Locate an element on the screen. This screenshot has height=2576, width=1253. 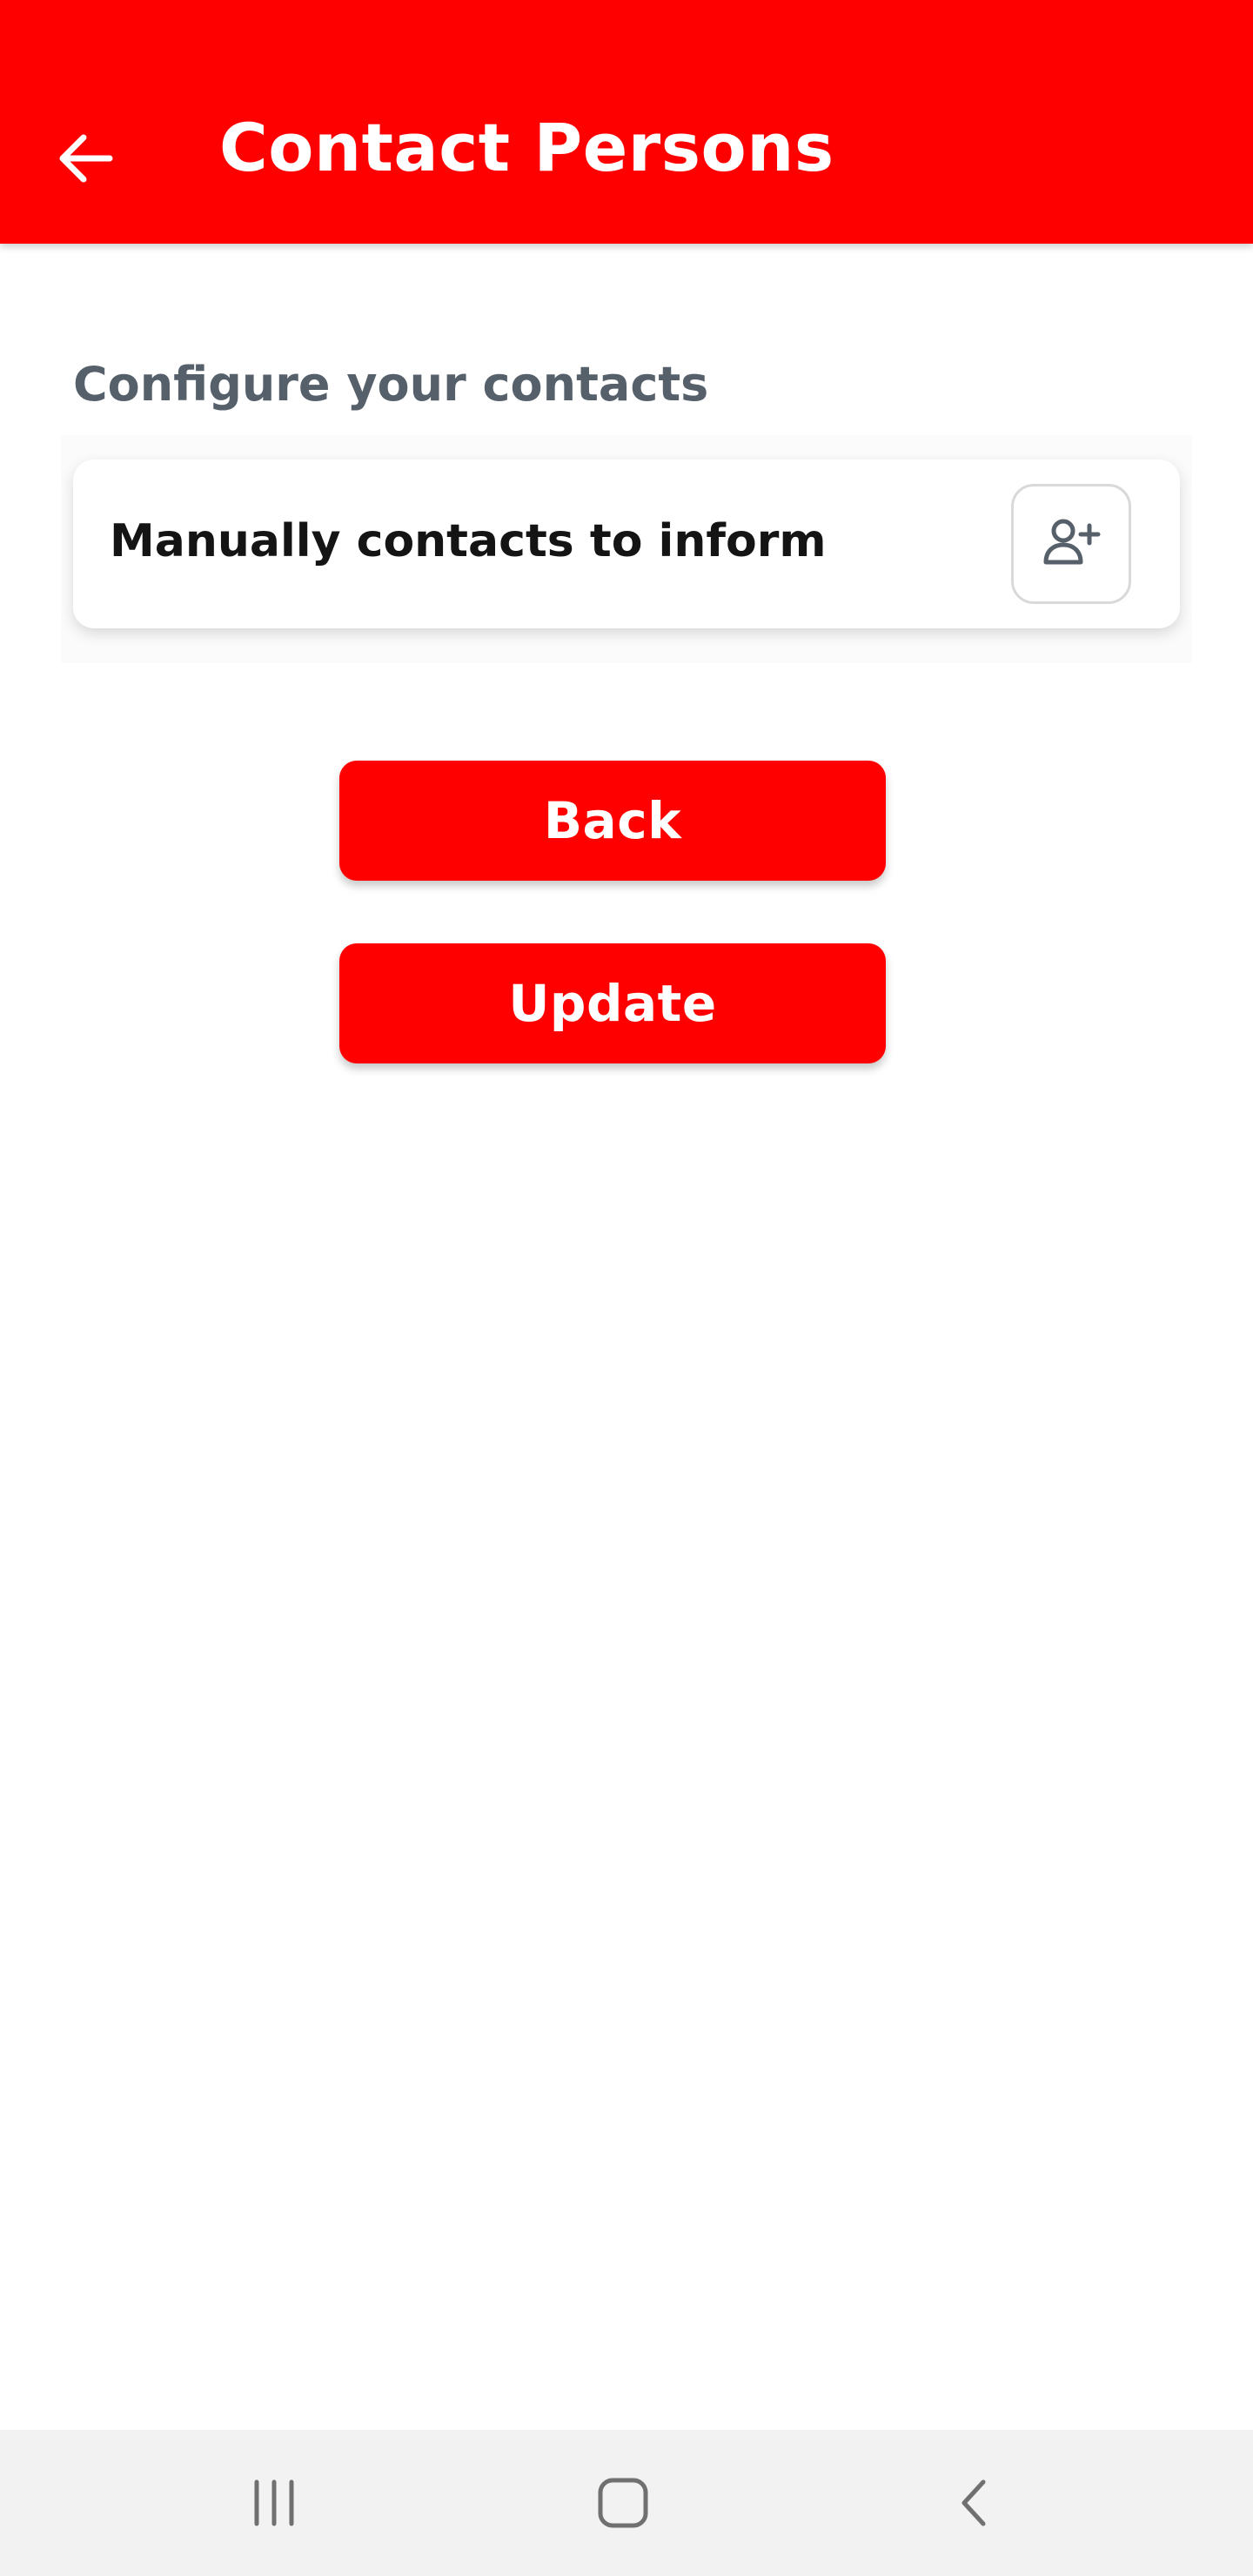
system-navigation-bar is located at coordinates (626, 2503).